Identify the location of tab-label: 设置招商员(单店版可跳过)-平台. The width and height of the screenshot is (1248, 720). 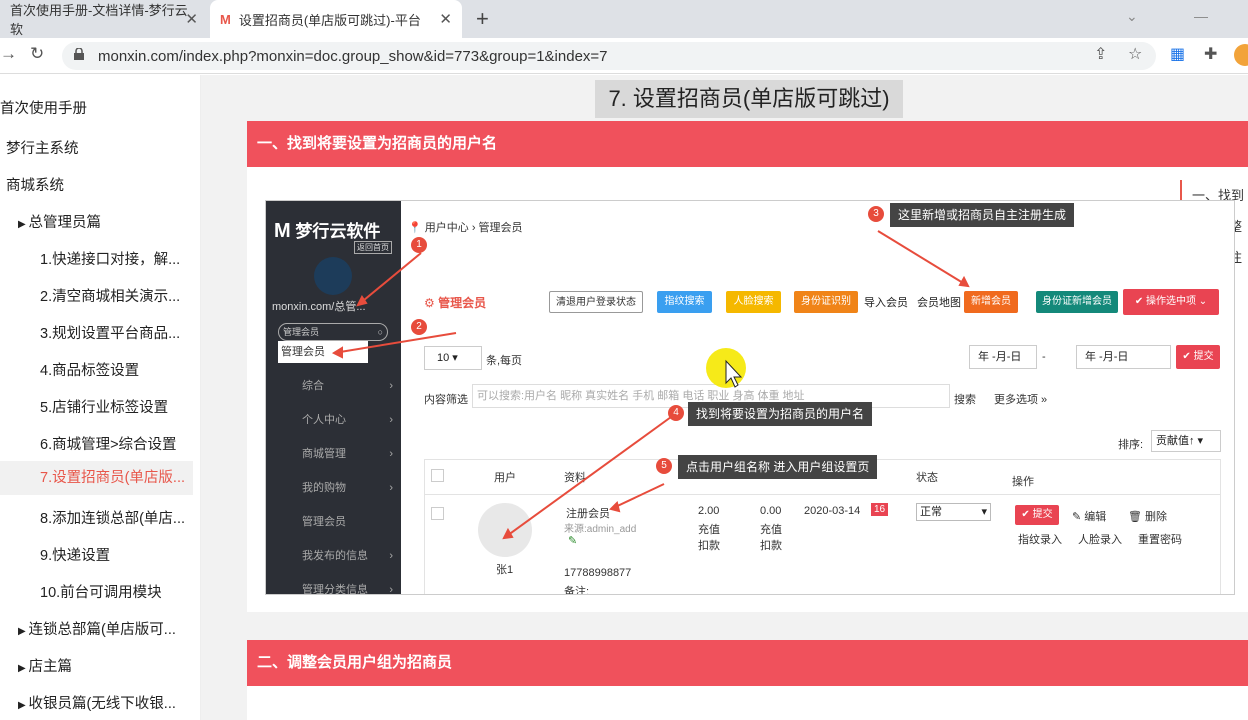
(329, 20).